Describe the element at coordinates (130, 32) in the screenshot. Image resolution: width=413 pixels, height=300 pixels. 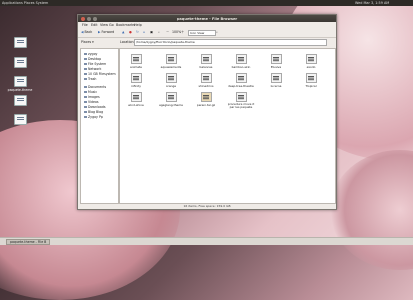
I see `stop-icon: ●` at that location.